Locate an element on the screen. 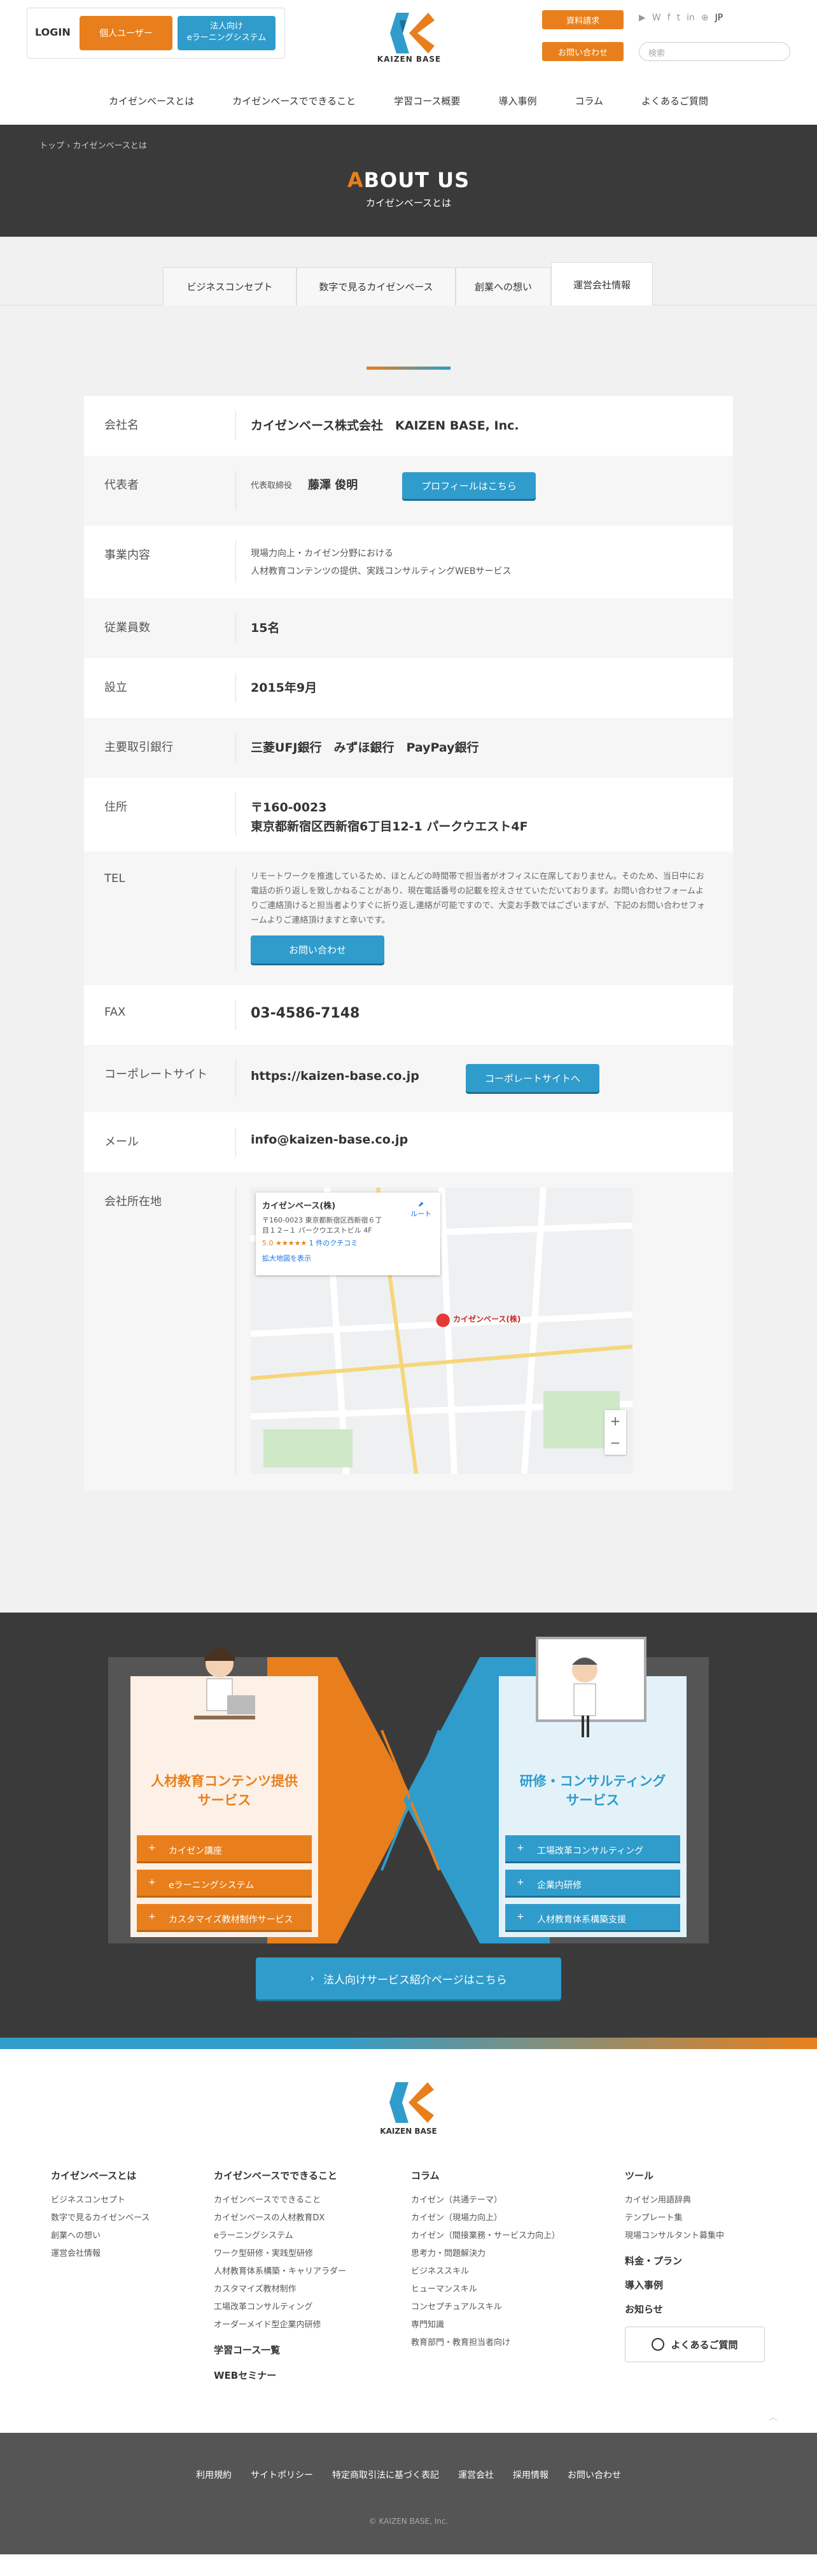 The height and width of the screenshot is (2576, 817). login-corporate-button: 法人向け eラーニングシステム is located at coordinates (227, 33).